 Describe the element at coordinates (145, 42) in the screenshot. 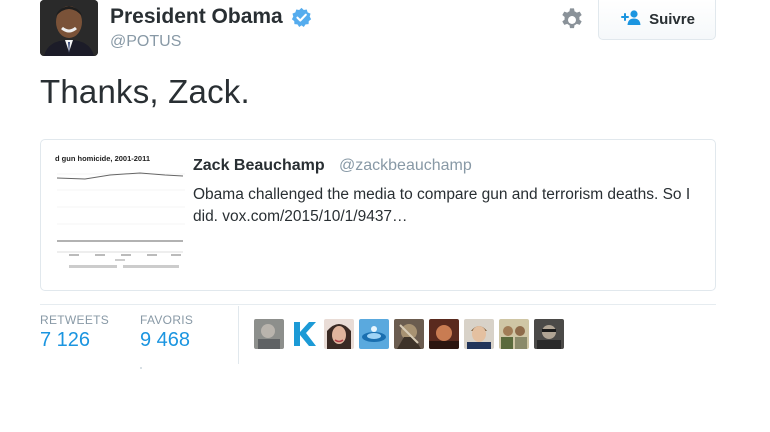

I see `author-handle: @POTUS` at that location.